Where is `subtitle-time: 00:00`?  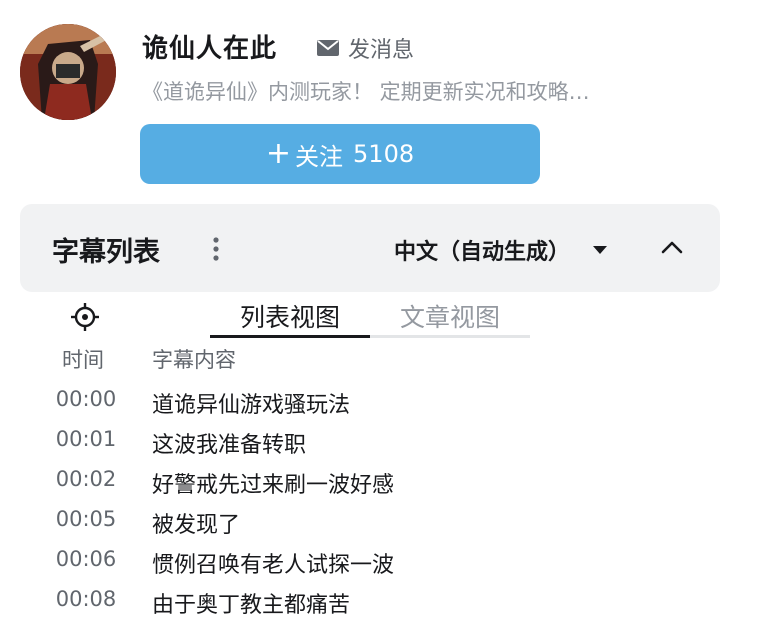
subtitle-time: 00:00 is located at coordinates (86, 399).